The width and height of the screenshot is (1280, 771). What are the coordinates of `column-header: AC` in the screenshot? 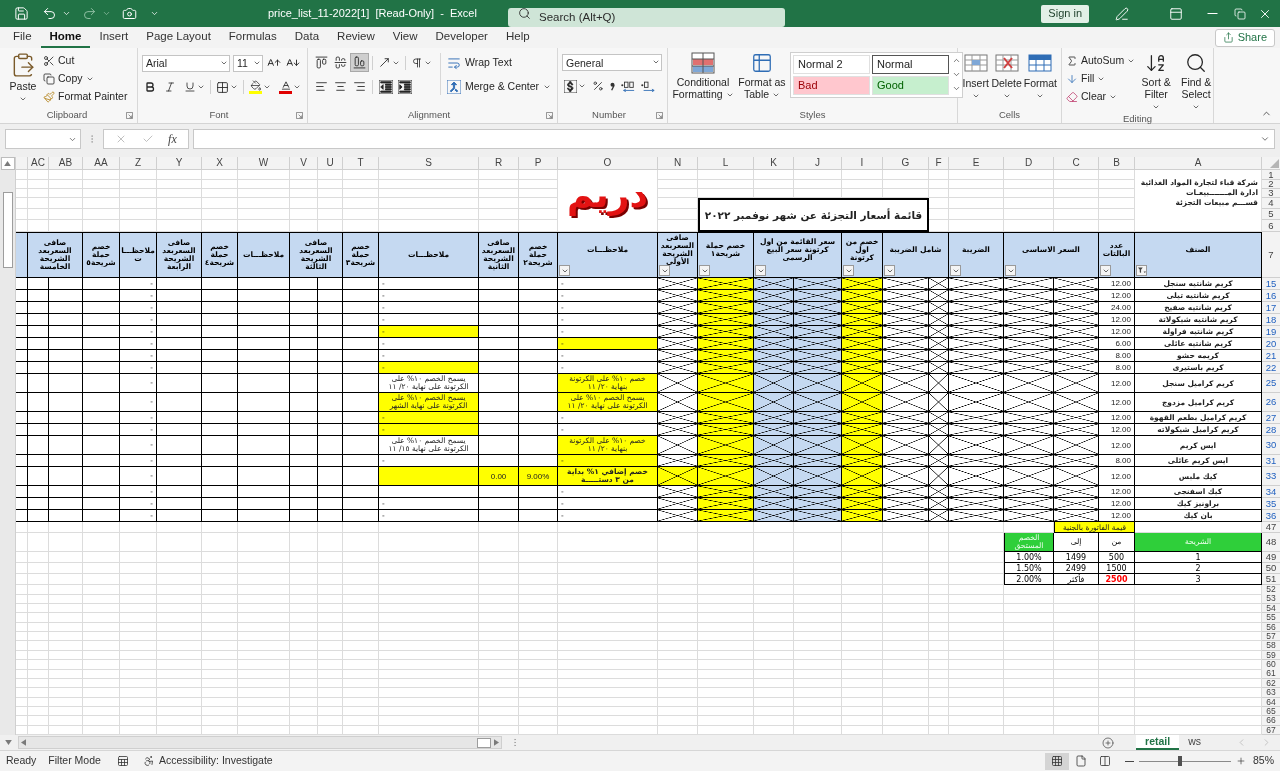 It's located at (38, 163).